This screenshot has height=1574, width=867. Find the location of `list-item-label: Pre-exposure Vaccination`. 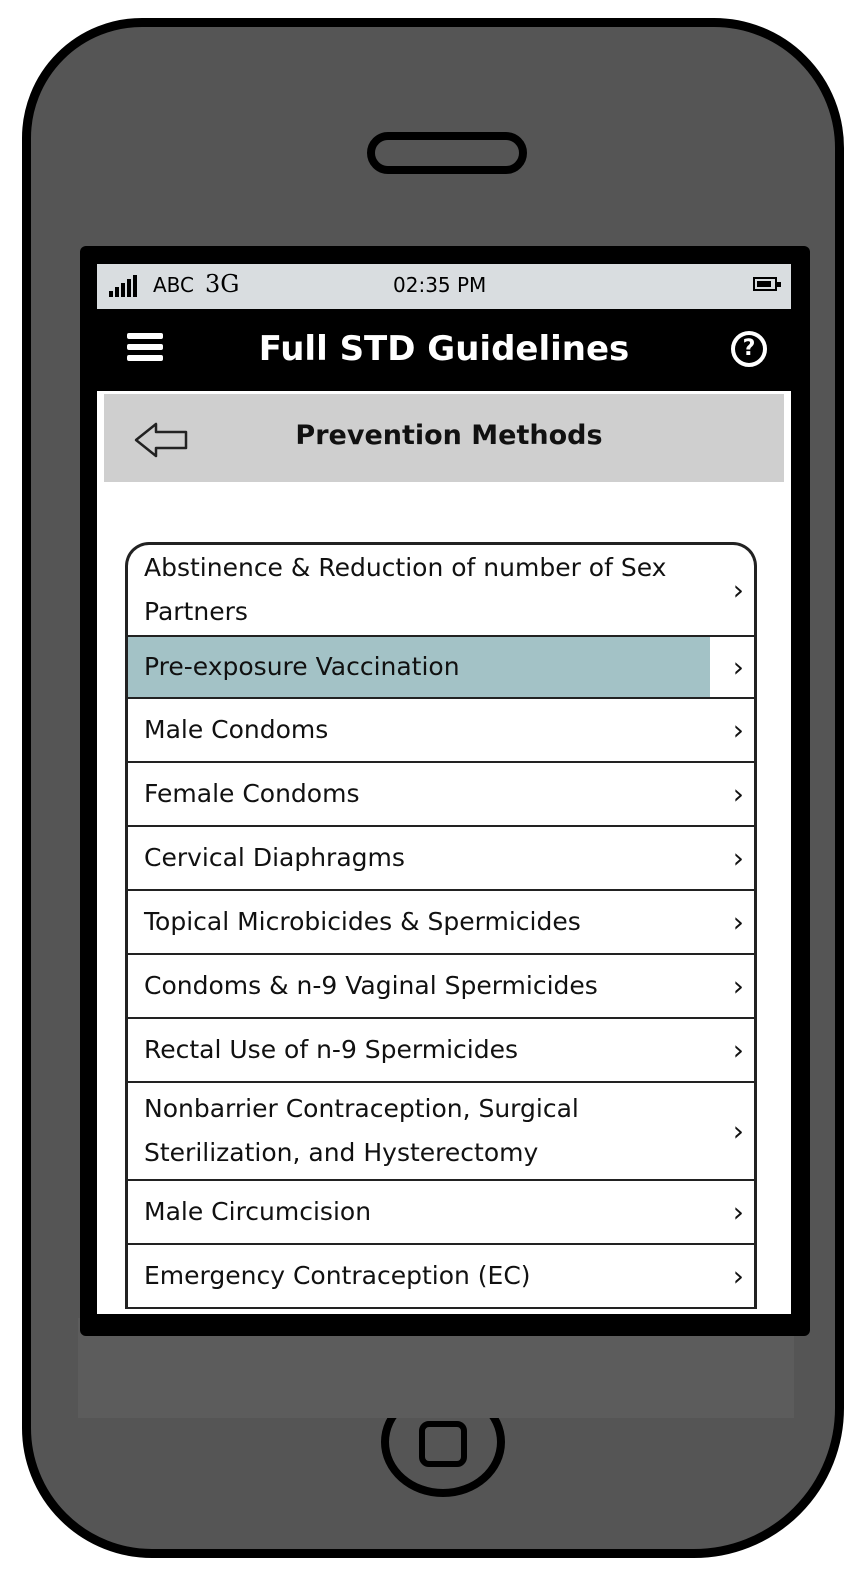

list-item-label: Pre-exposure Vaccination is located at coordinates (302, 666).